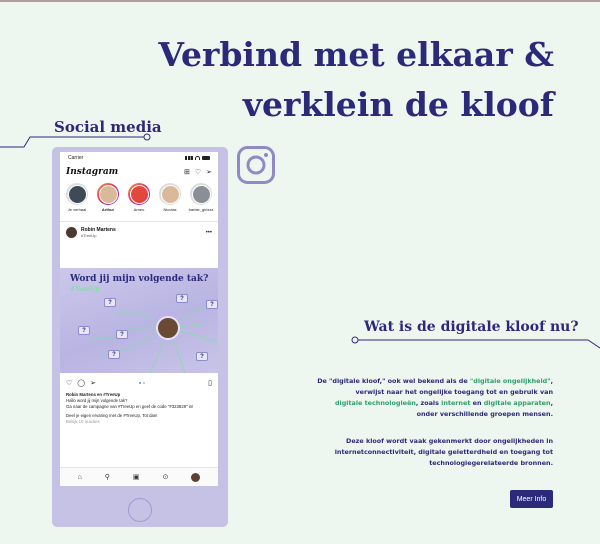 This screenshot has width=600, height=544. Describe the element at coordinates (398, 104) in the screenshot. I see `headline-line-2: verklein de kloof` at that location.